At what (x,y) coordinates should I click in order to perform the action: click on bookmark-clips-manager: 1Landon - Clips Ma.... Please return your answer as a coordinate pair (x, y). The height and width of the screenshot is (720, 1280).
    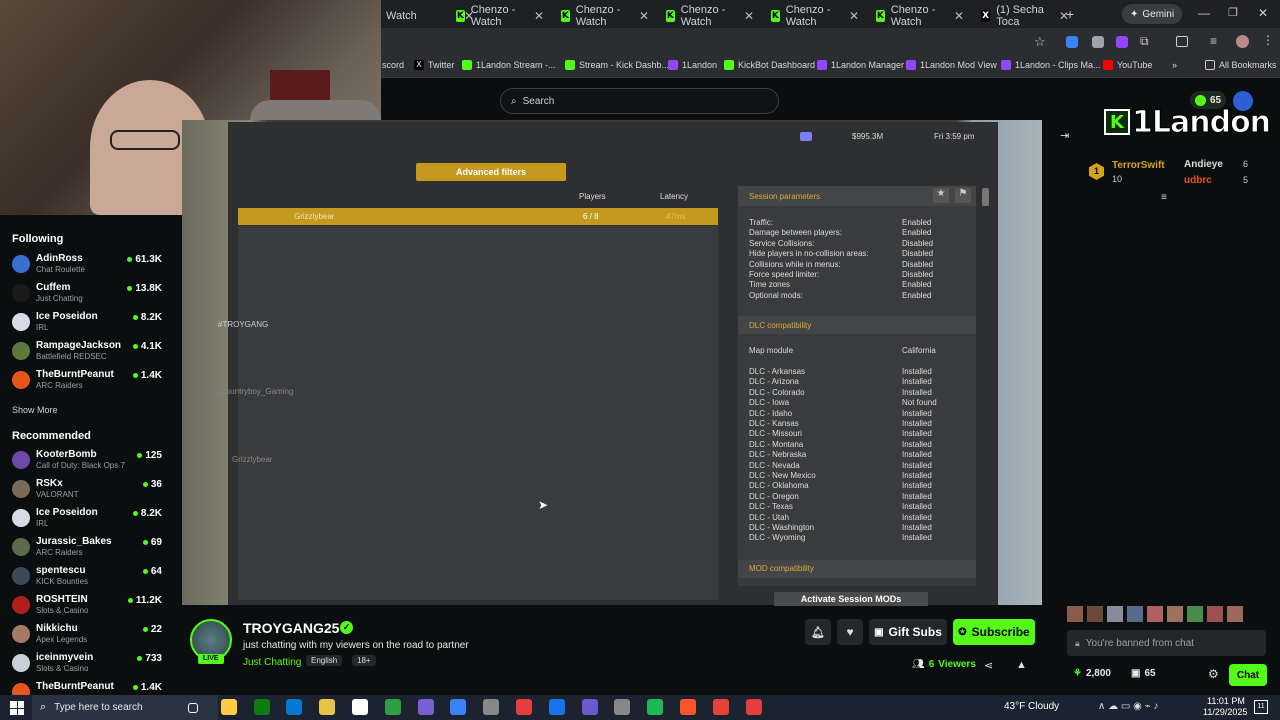
    Looking at the image, I should click on (1051, 65).